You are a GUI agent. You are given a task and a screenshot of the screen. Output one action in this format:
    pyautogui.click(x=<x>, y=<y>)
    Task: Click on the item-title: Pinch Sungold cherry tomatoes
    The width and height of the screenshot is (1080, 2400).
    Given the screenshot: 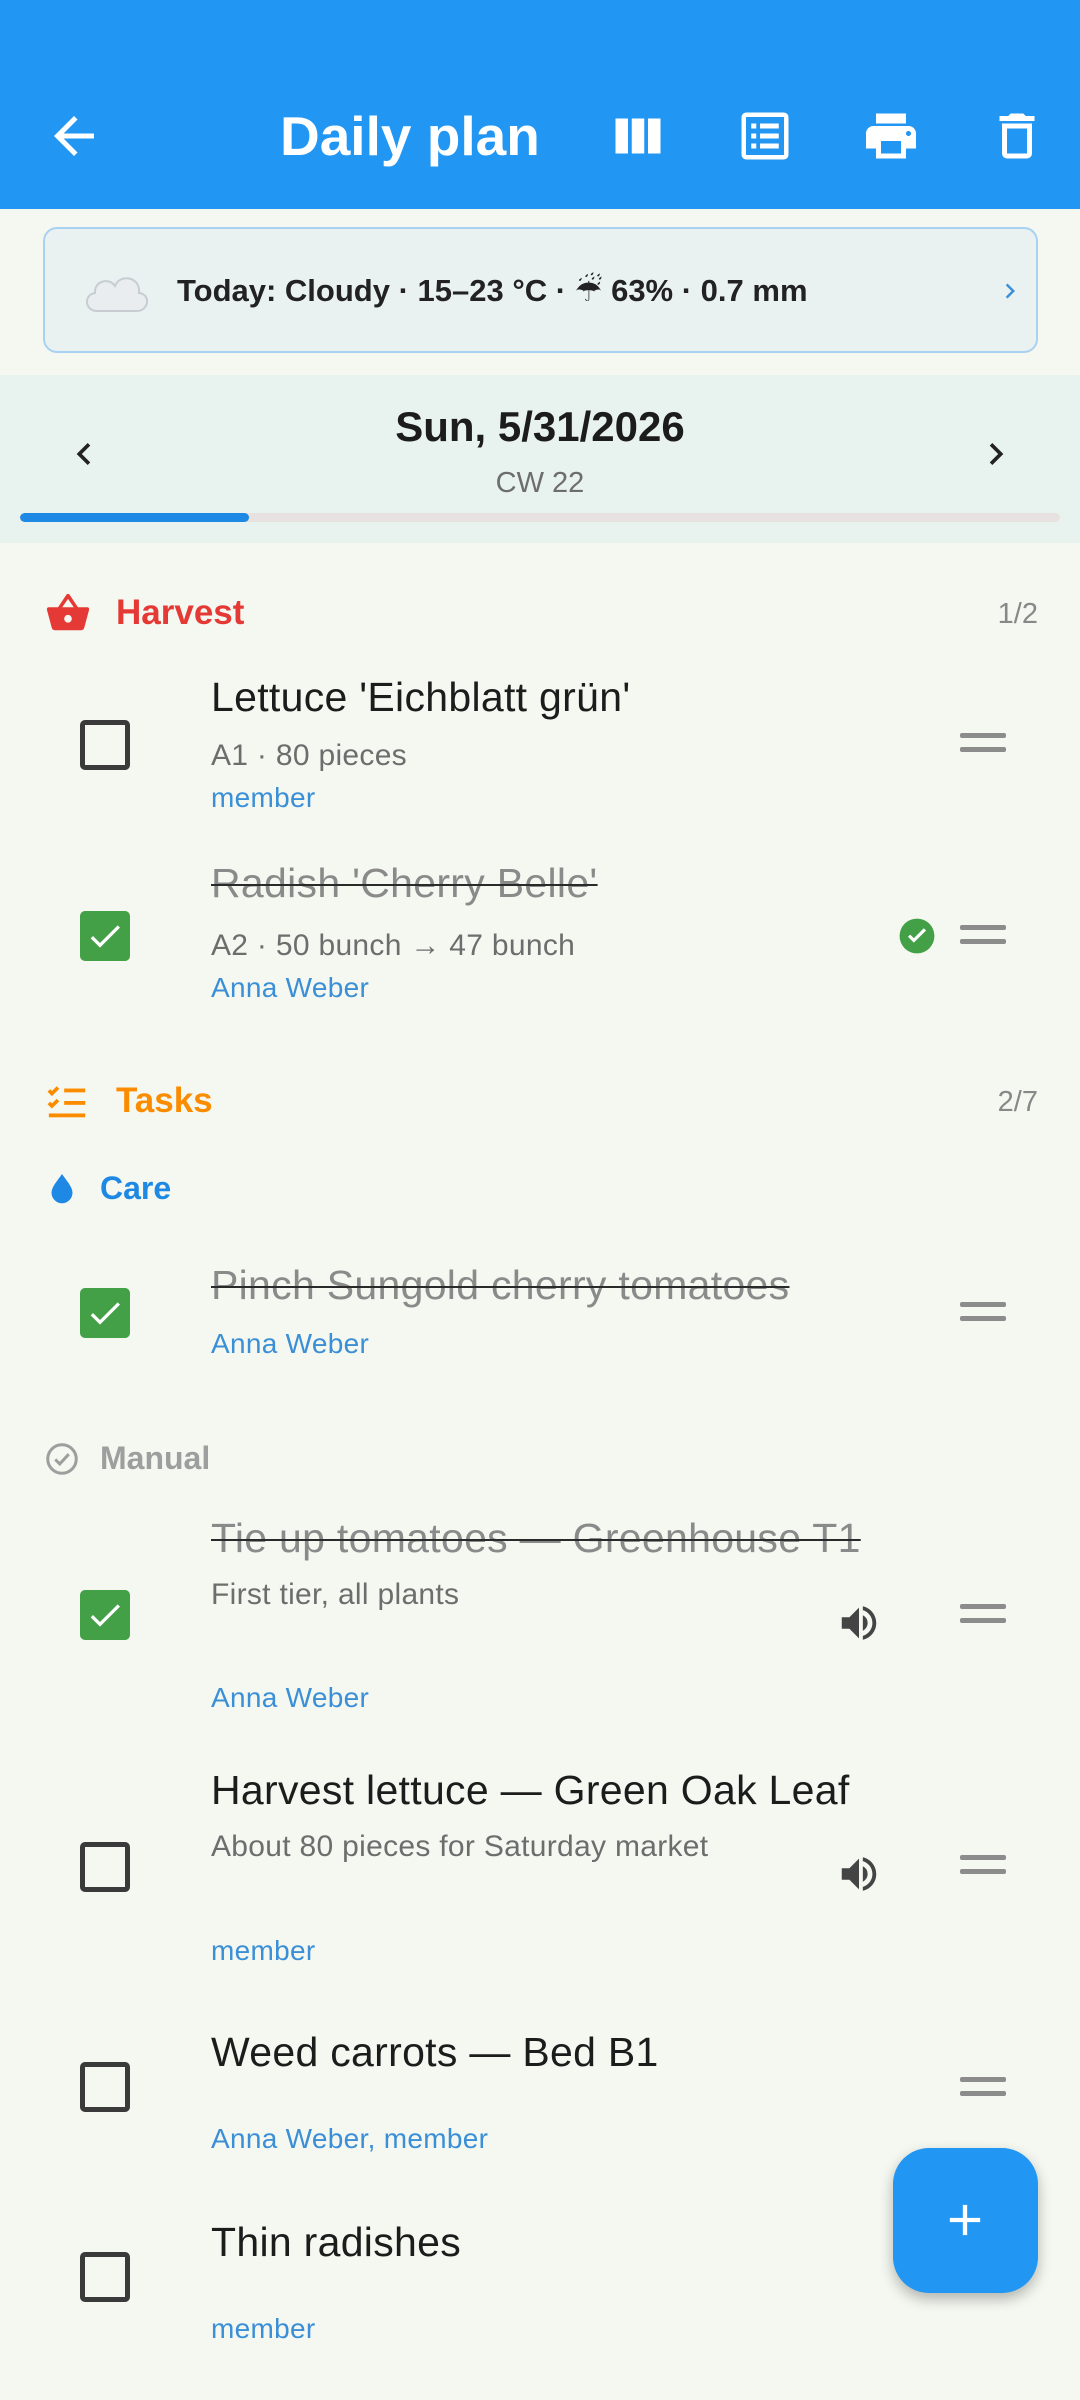 What is the action you would take?
    pyautogui.click(x=500, y=1285)
    